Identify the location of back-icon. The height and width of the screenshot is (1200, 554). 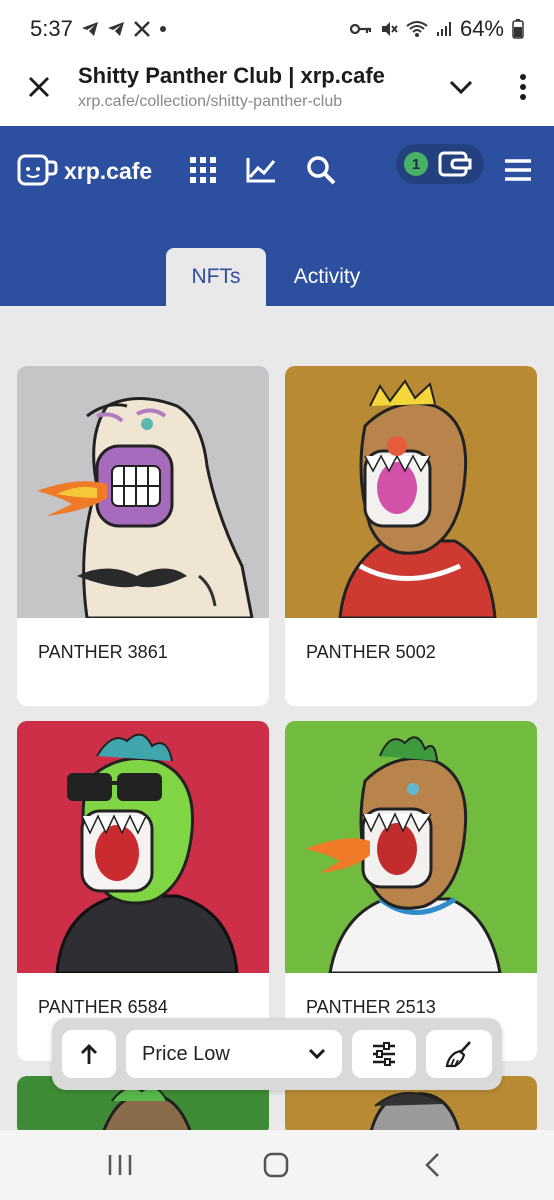
(432, 1165).